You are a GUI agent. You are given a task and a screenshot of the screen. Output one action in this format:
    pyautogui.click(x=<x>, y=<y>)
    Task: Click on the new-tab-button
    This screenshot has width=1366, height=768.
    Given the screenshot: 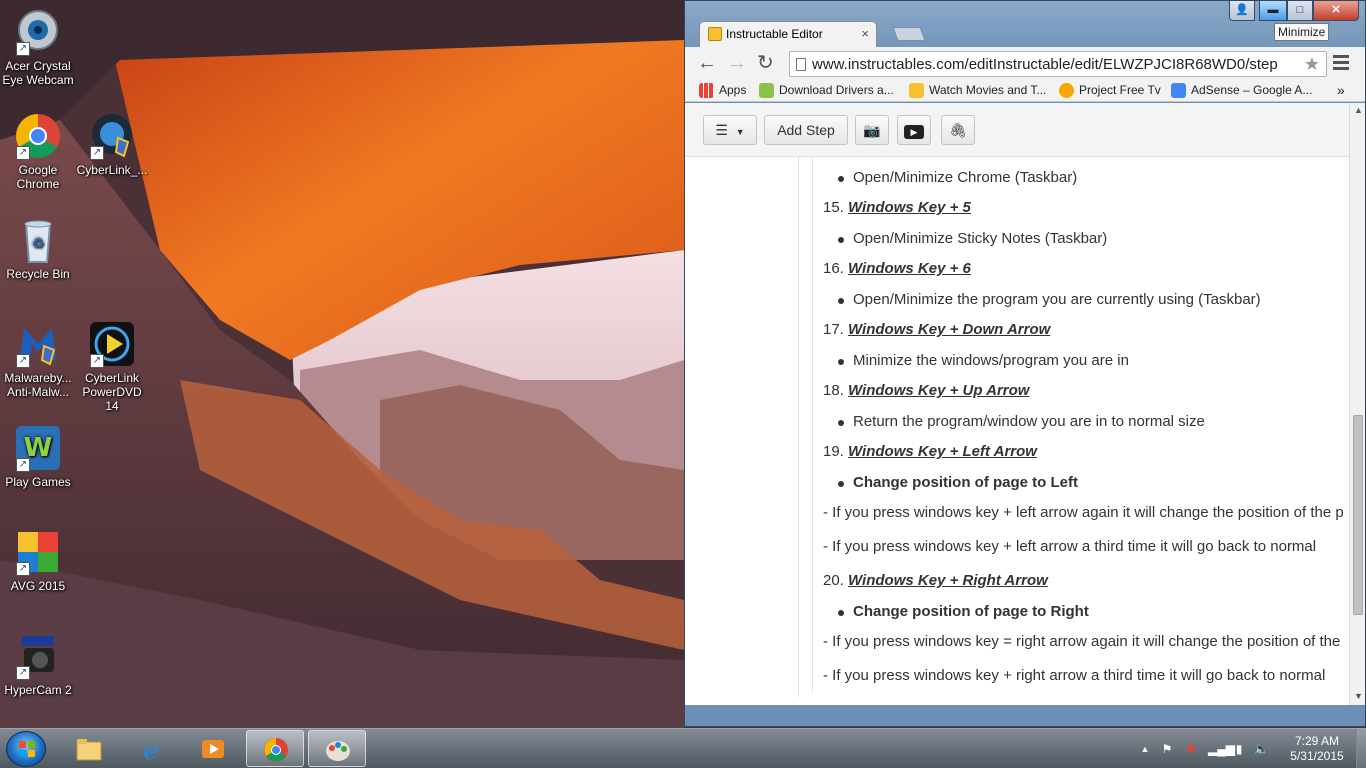 What is the action you would take?
    pyautogui.click(x=909, y=34)
    